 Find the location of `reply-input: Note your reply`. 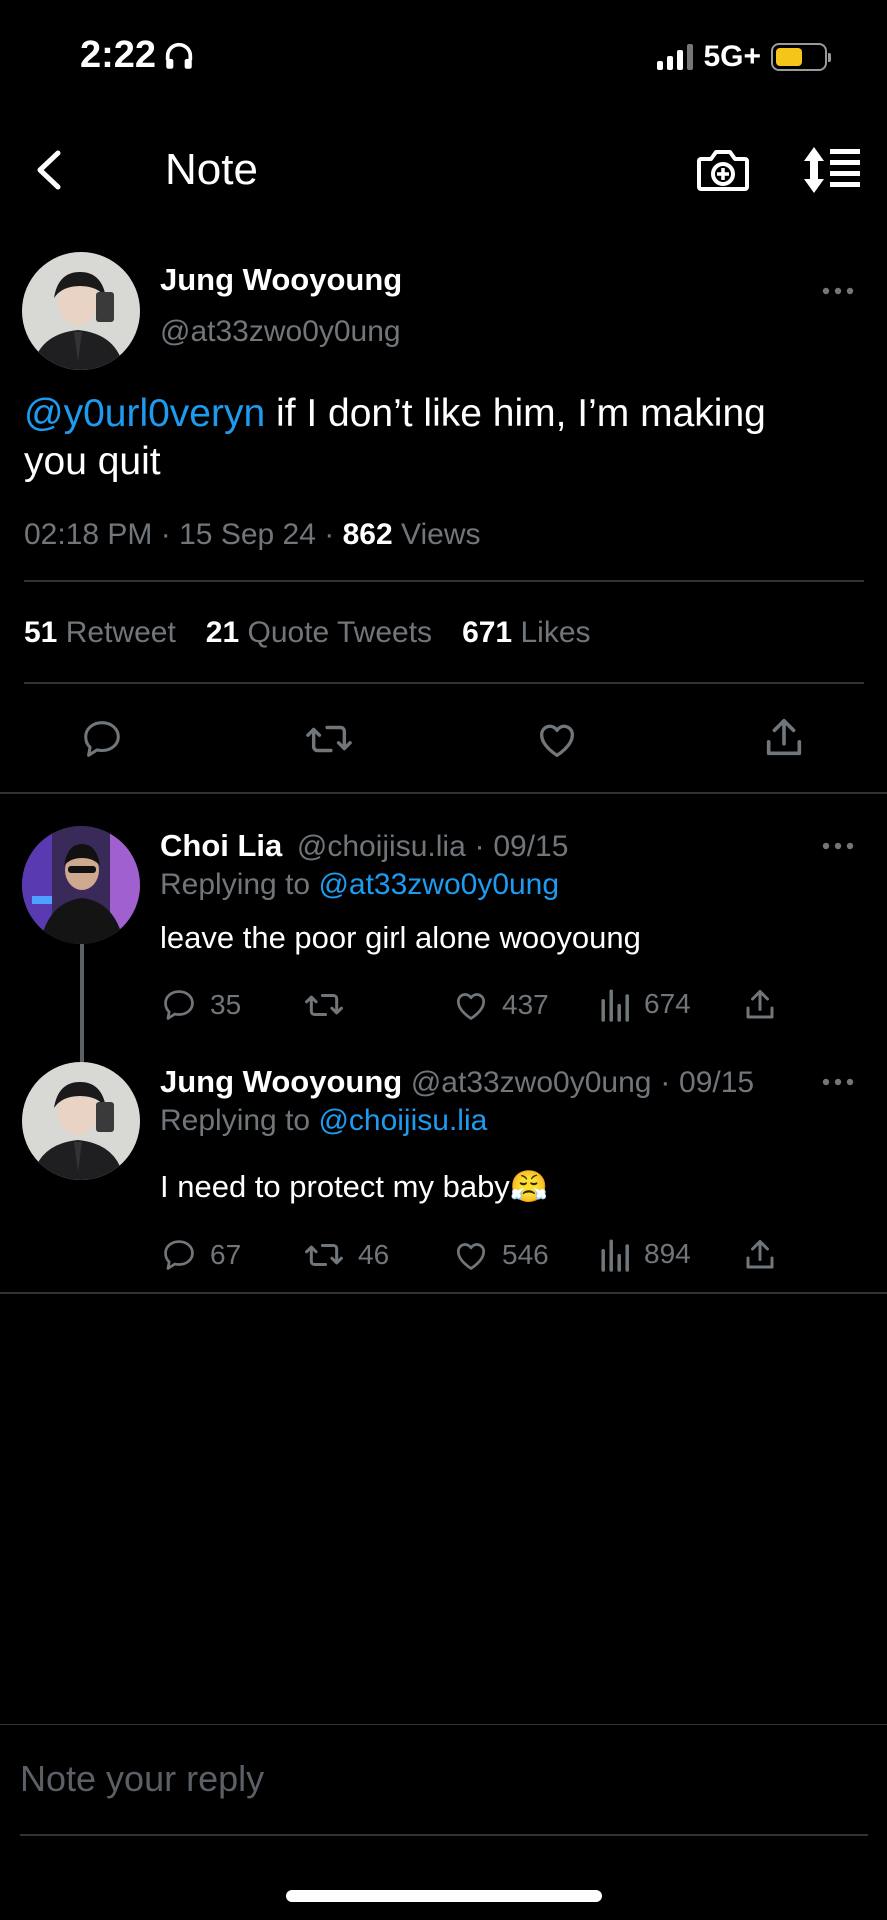

reply-input: Note your reply is located at coordinates (142, 1779).